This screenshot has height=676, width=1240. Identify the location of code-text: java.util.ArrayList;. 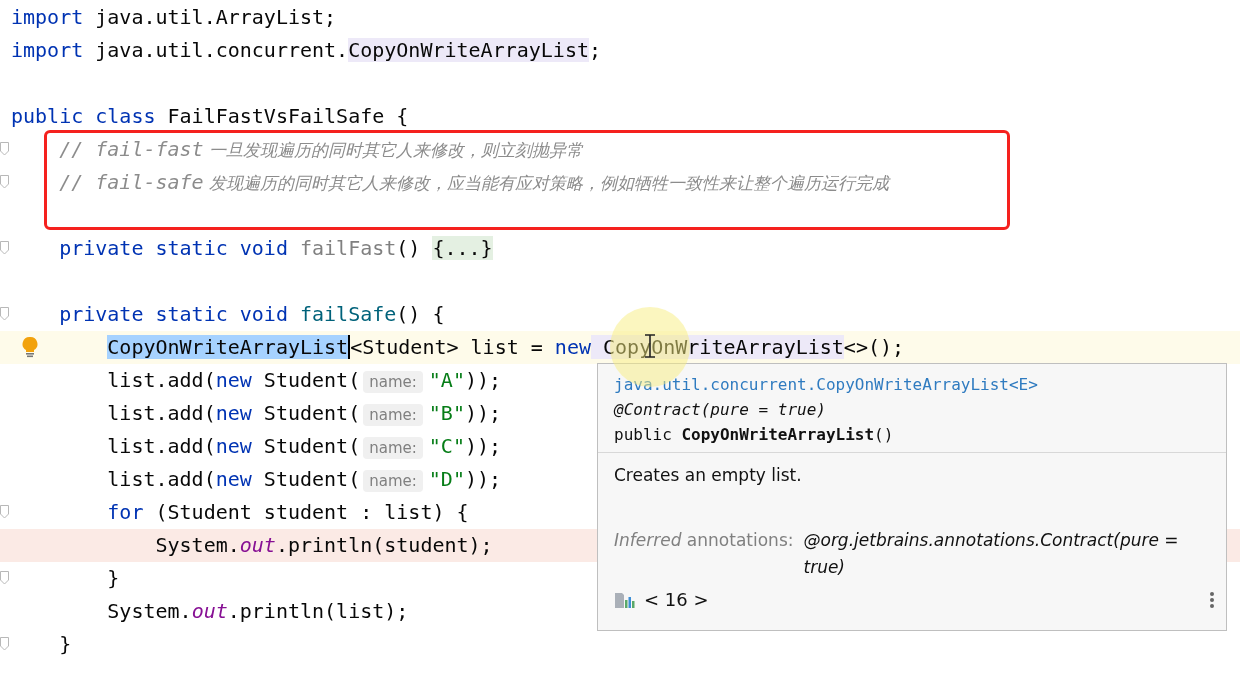
(215, 17).